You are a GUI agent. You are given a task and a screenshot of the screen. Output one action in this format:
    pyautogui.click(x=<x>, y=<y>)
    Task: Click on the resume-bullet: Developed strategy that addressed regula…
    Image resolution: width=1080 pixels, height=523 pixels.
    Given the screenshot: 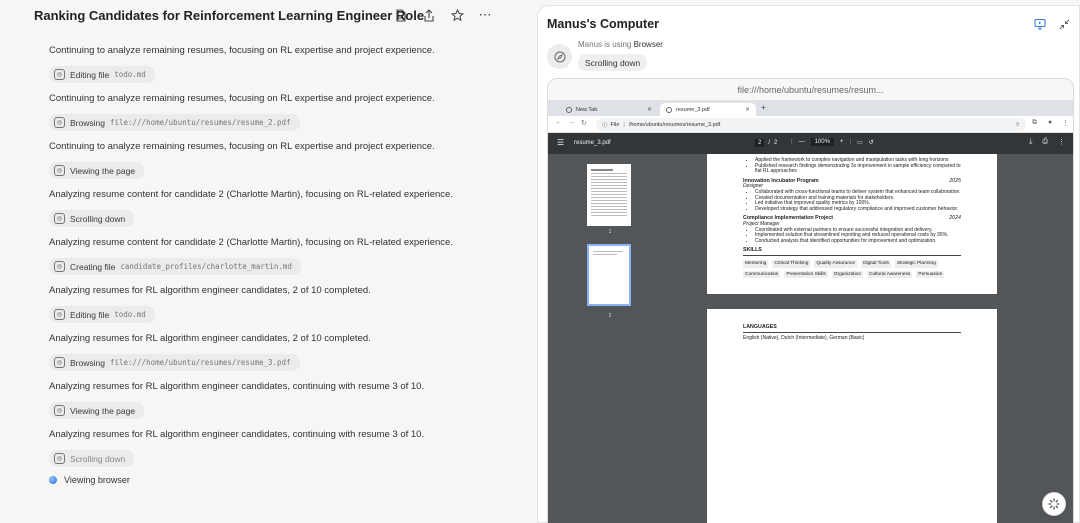 What is the action you would take?
    pyautogui.click(x=876, y=209)
    